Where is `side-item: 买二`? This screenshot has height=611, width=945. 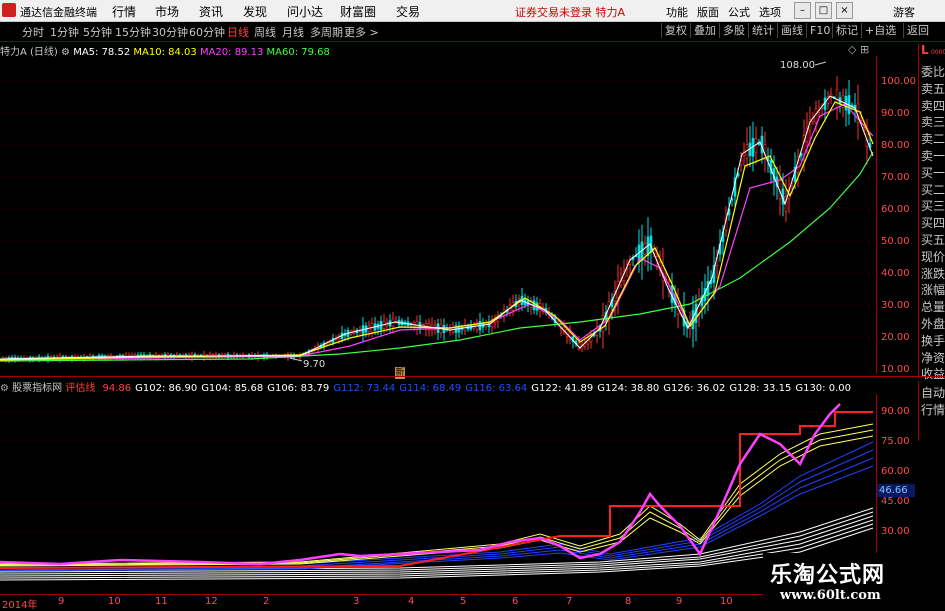
side-item: 买二 is located at coordinates (933, 189).